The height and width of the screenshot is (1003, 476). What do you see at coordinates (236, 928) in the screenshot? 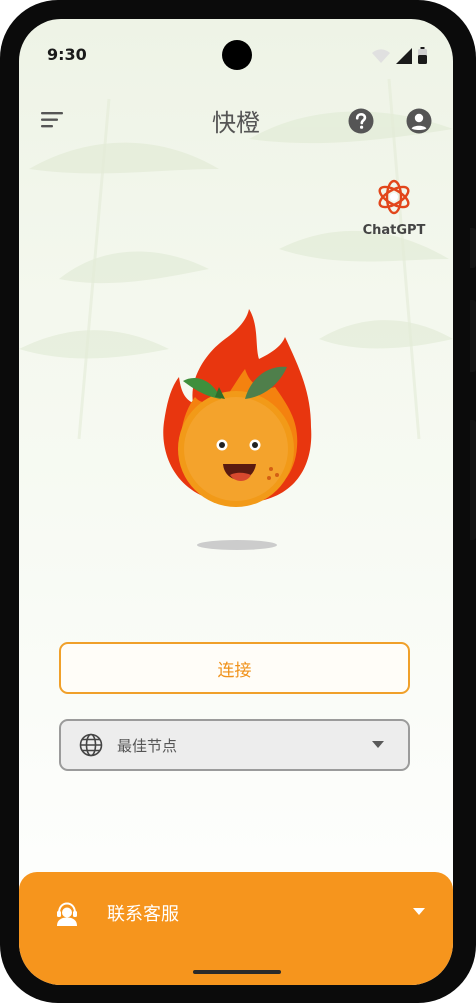
I see `contact-support-bar: 联系客服` at bounding box center [236, 928].